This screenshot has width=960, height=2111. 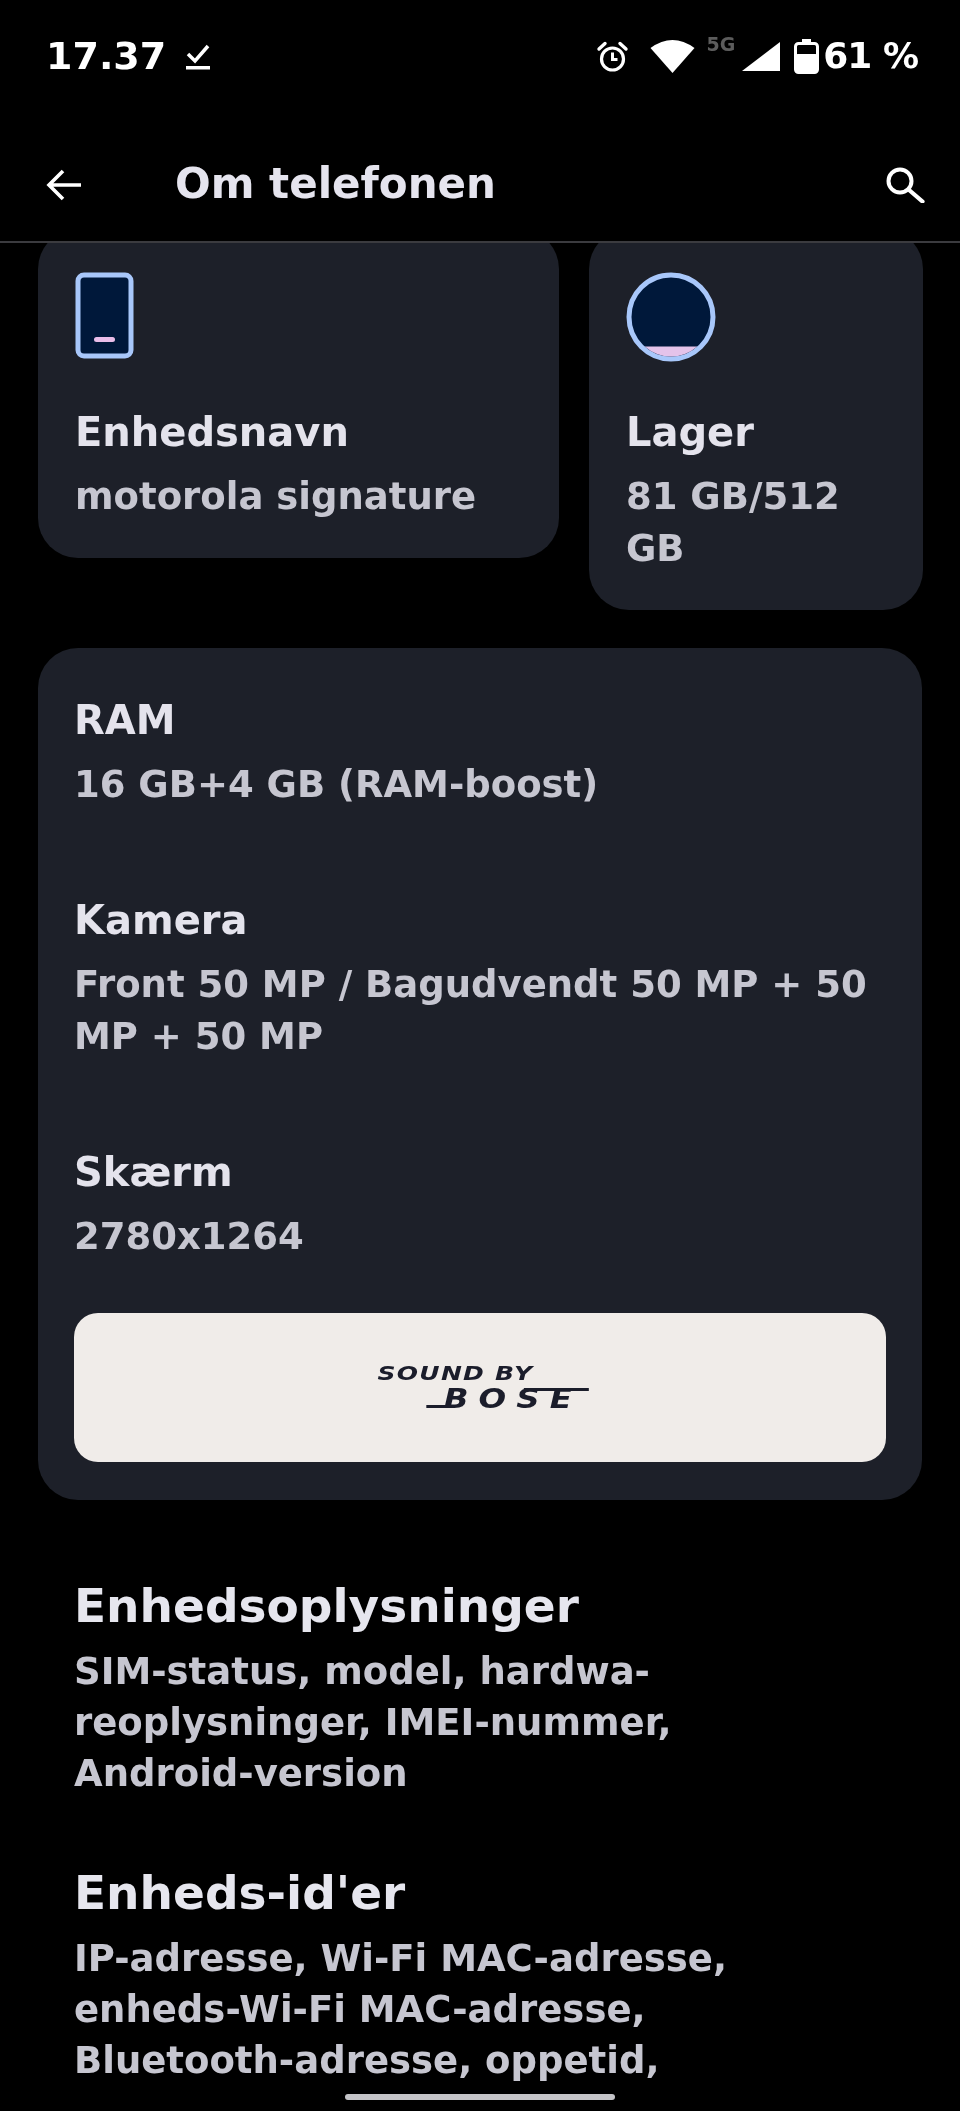 What do you see at coordinates (401, 2010) in the screenshot?
I see `setting-summary: IP-adresse, Wi-Fi MAC-adresse, enheds-Wi-Fi MAC-adresse, Bluetooth-adresse, oppetid,` at bounding box center [401, 2010].